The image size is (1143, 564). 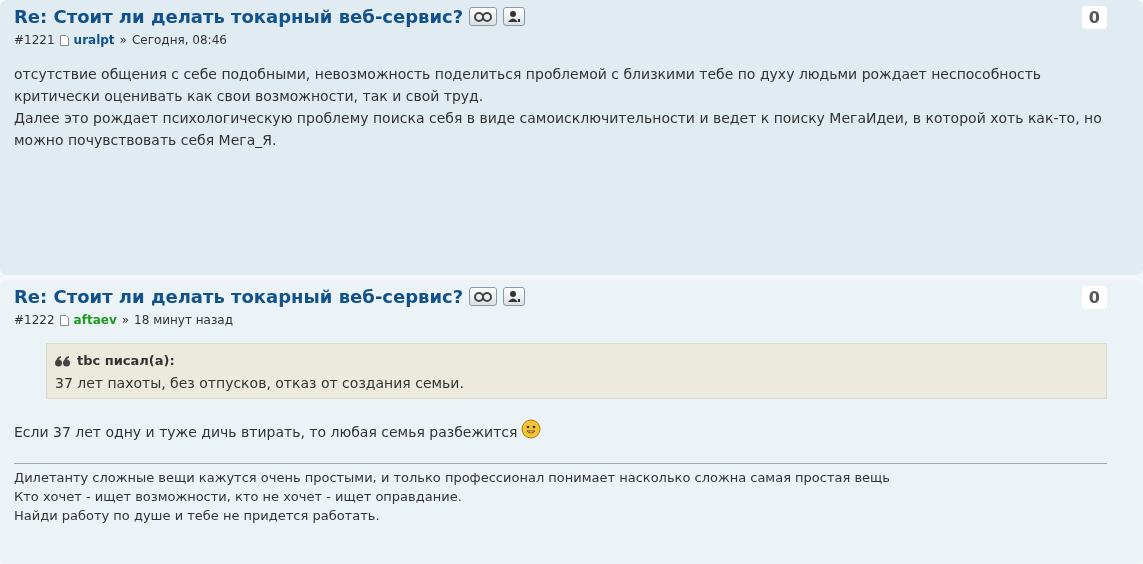 I want to click on post-number: #1221, so click(x=34, y=40).